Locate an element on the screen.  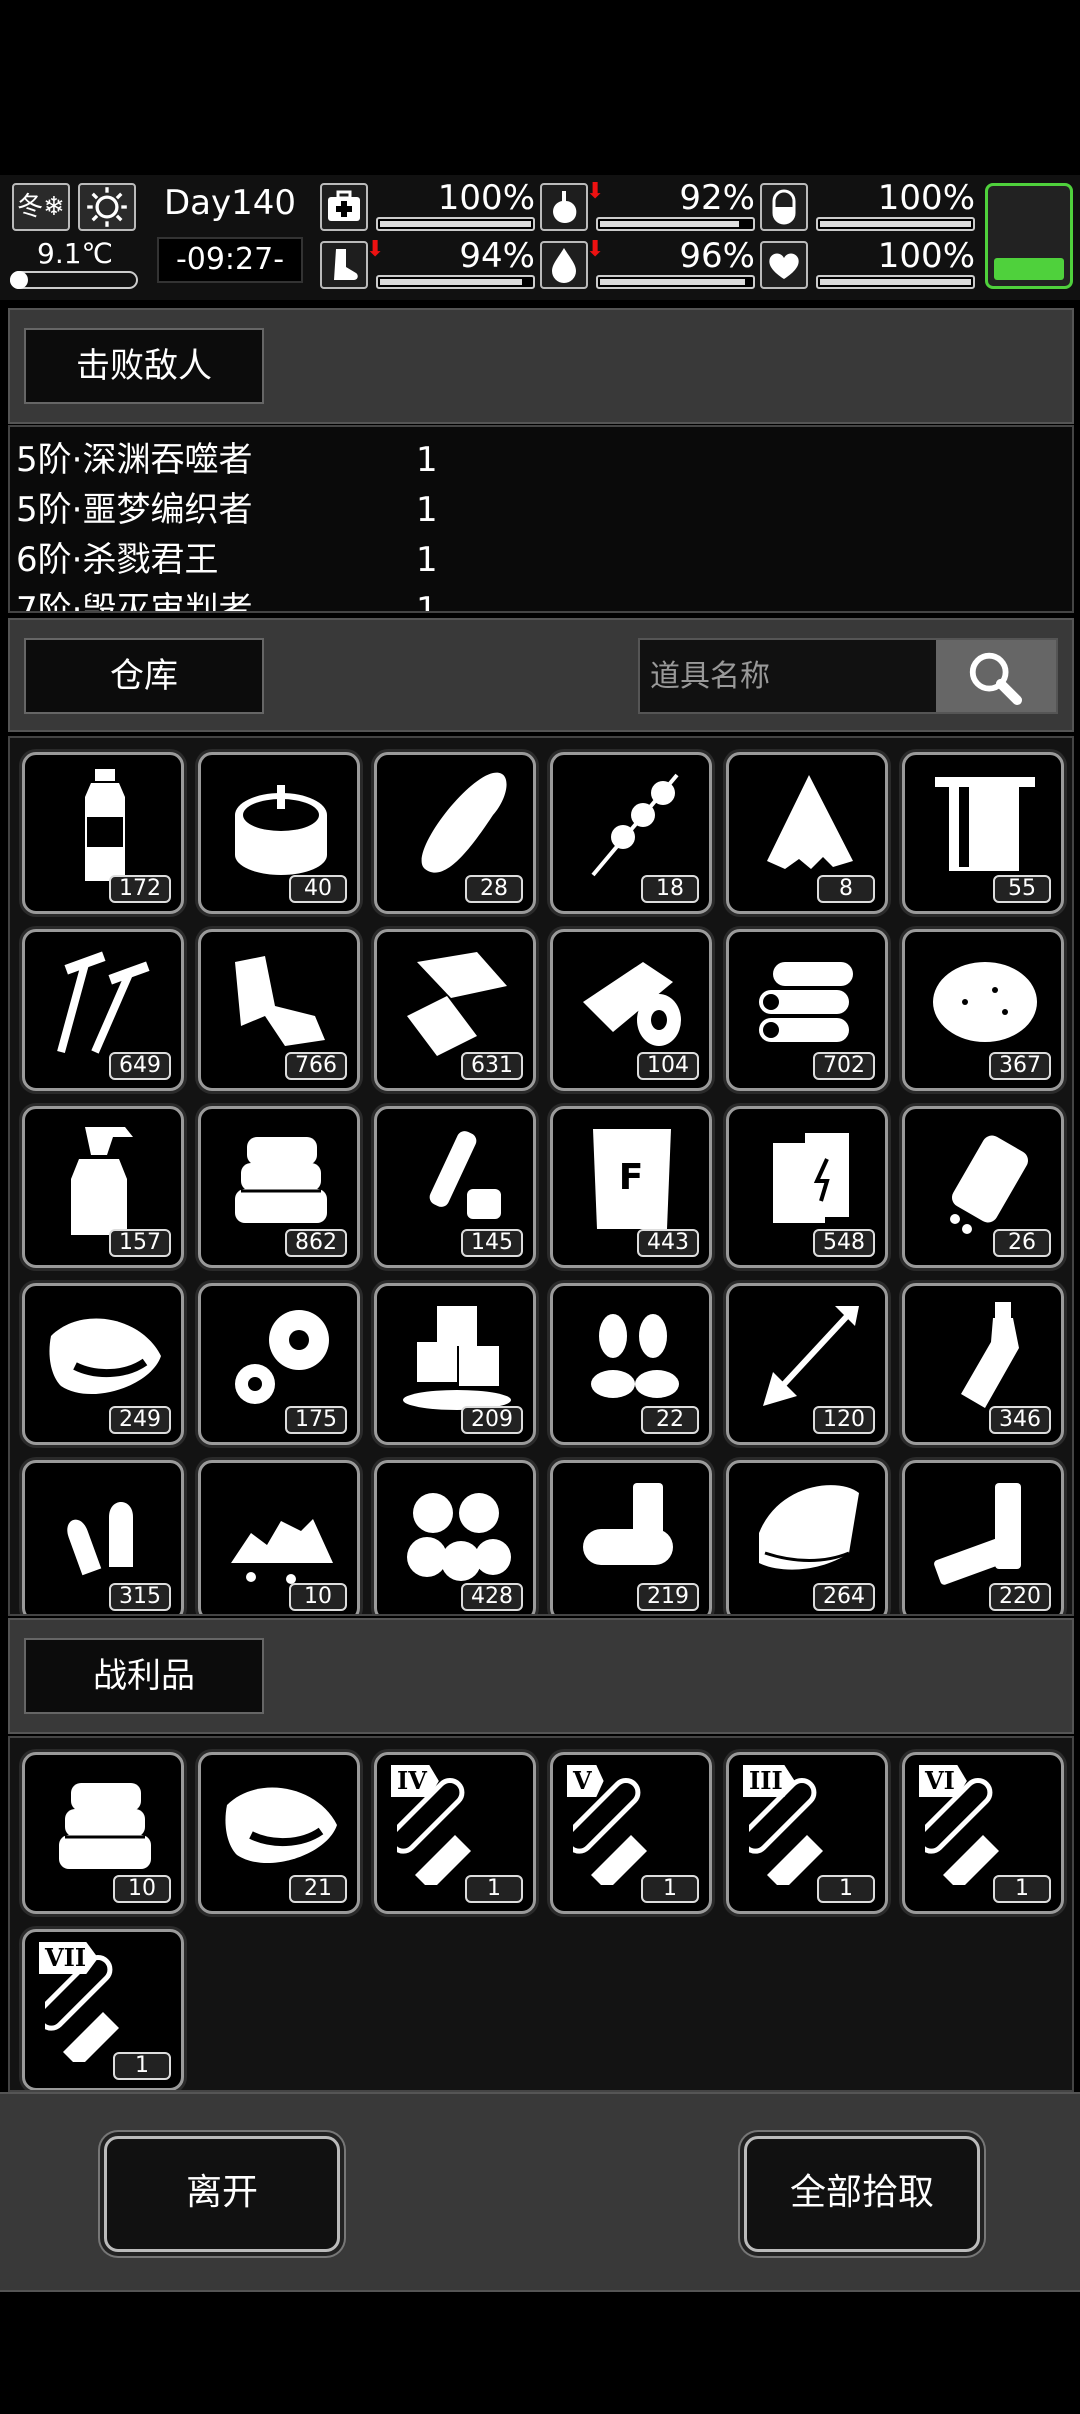
item-slot: 157 is located at coordinates (103, 1187).